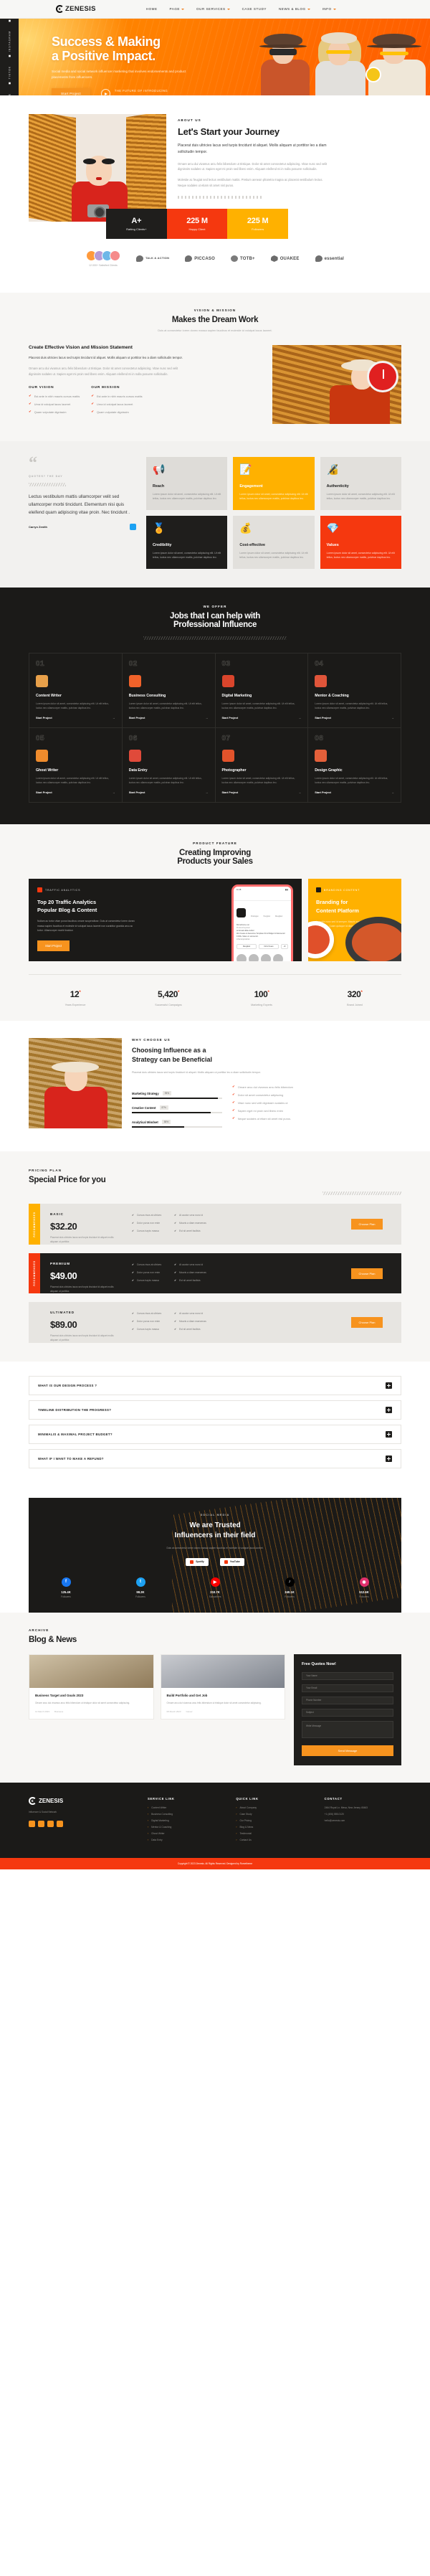 This screenshot has height=2576, width=430. I want to click on service-title: Photographer, so click(234, 770).